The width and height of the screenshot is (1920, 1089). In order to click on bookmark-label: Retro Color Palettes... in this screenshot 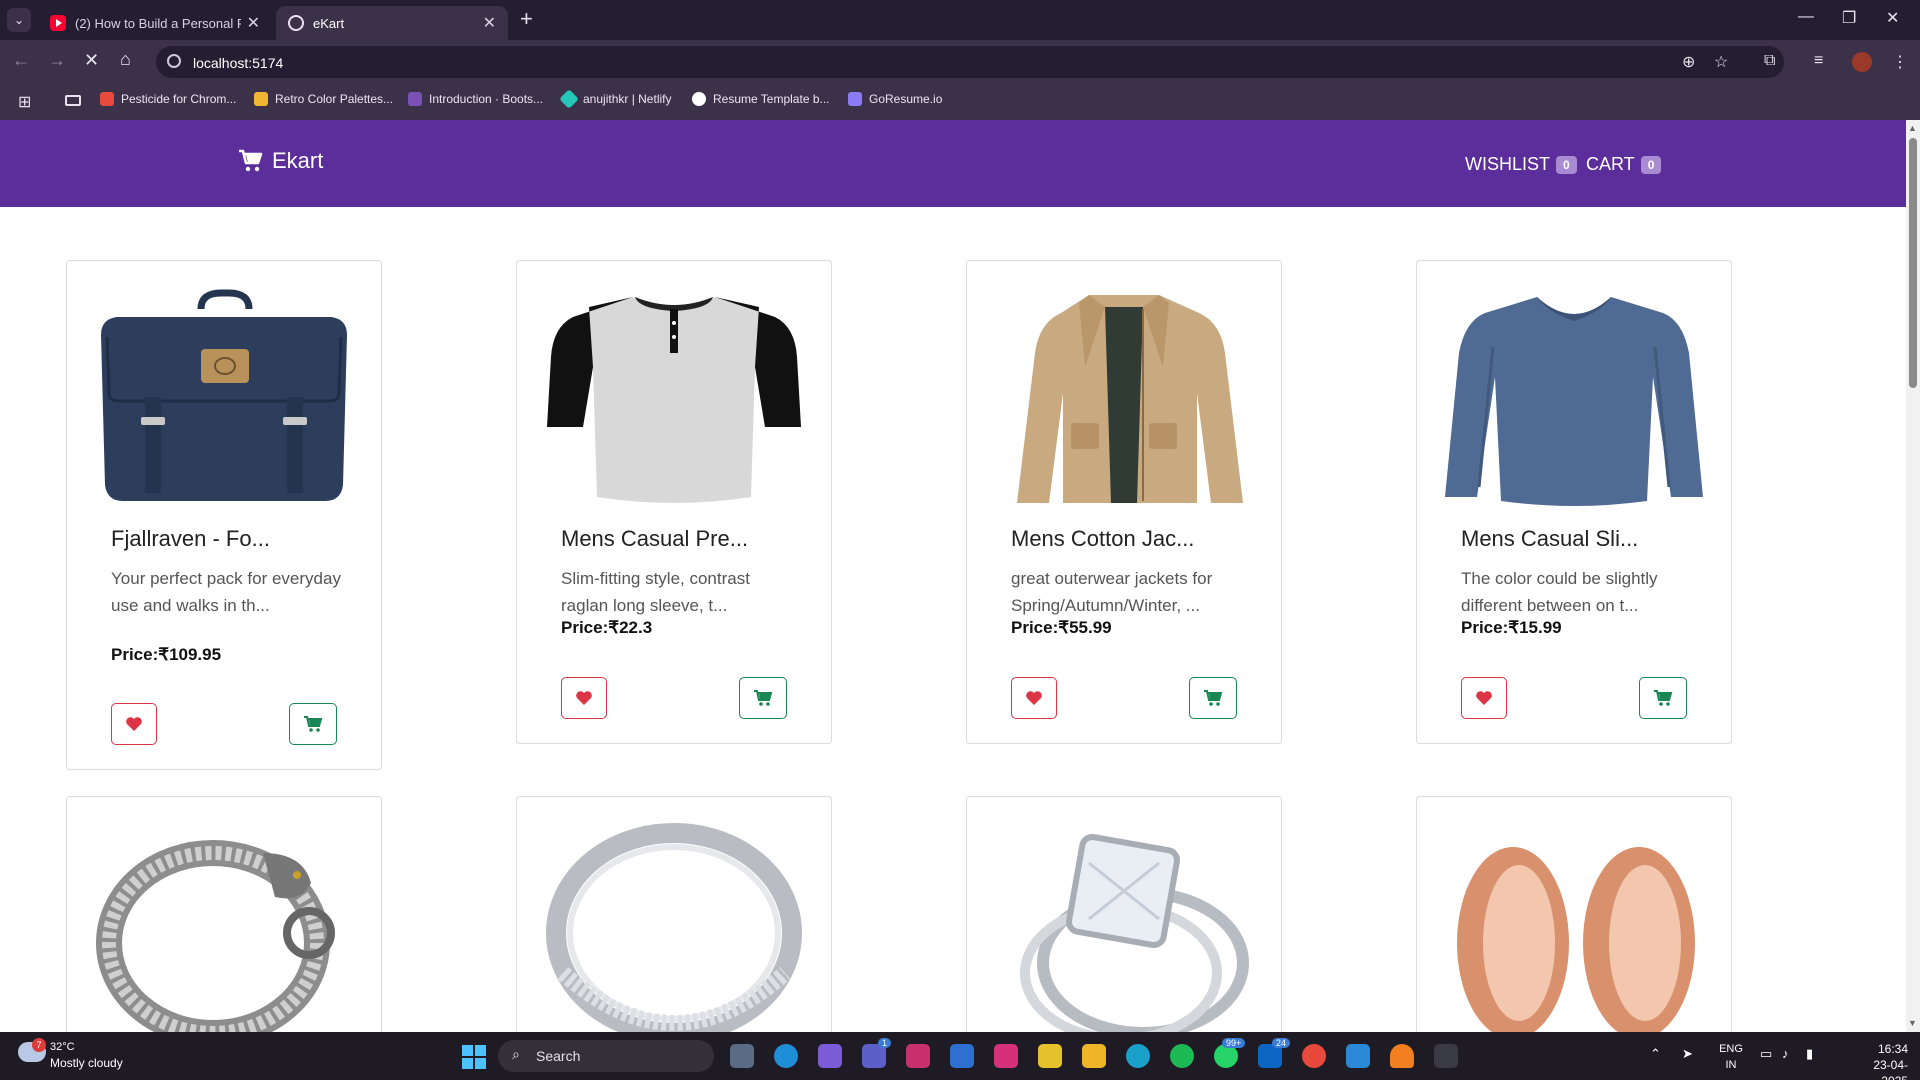, I will do `click(334, 99)`.